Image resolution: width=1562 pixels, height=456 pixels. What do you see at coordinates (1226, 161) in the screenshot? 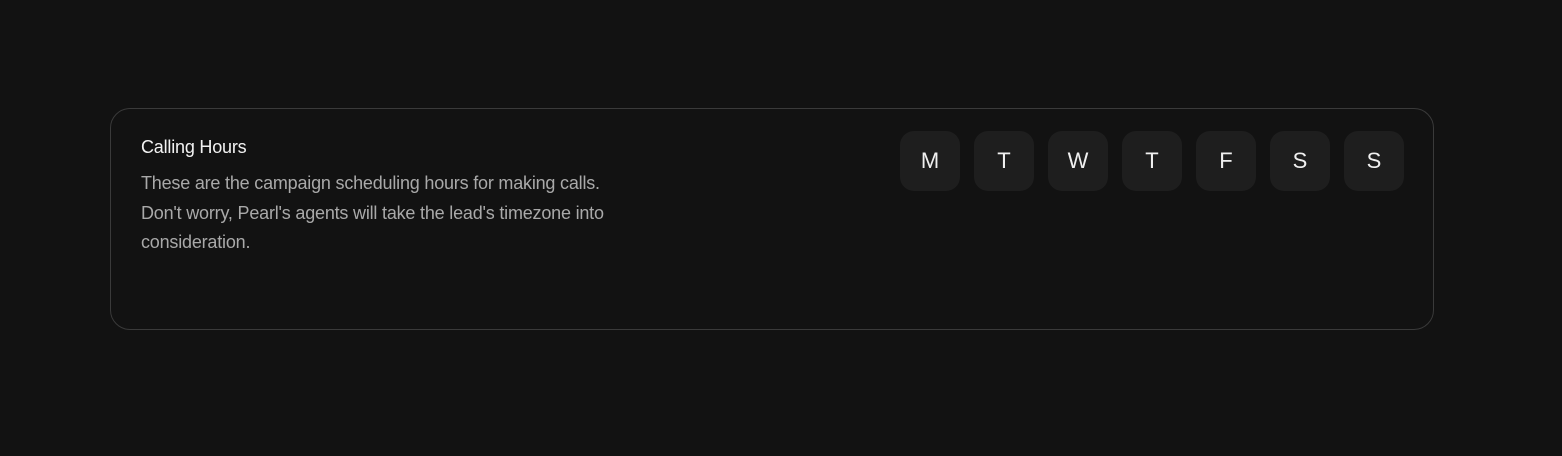
I see `day-toggle-friday: F` at bounding box center [1226, 161].